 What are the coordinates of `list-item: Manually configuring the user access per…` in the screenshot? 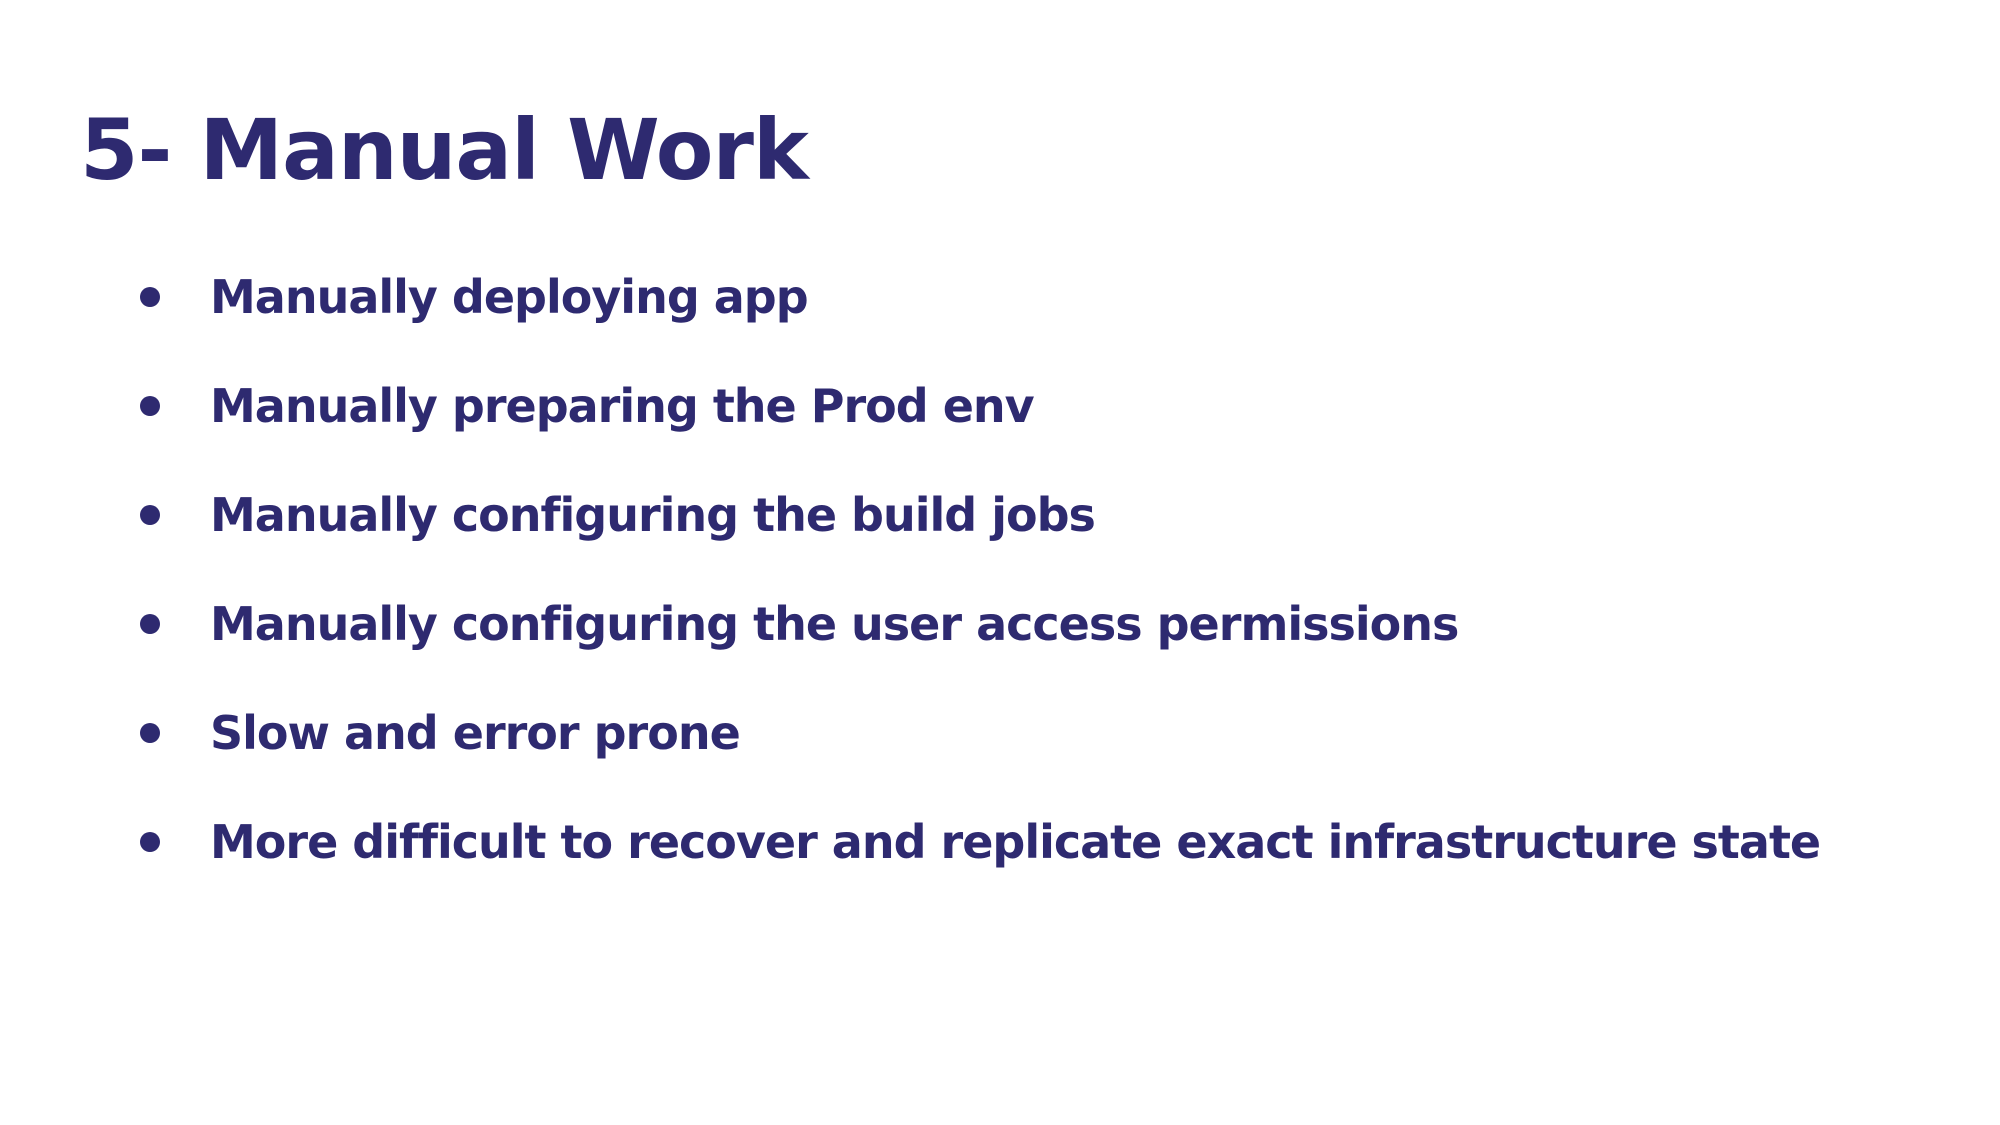 It's located at (980, 624).